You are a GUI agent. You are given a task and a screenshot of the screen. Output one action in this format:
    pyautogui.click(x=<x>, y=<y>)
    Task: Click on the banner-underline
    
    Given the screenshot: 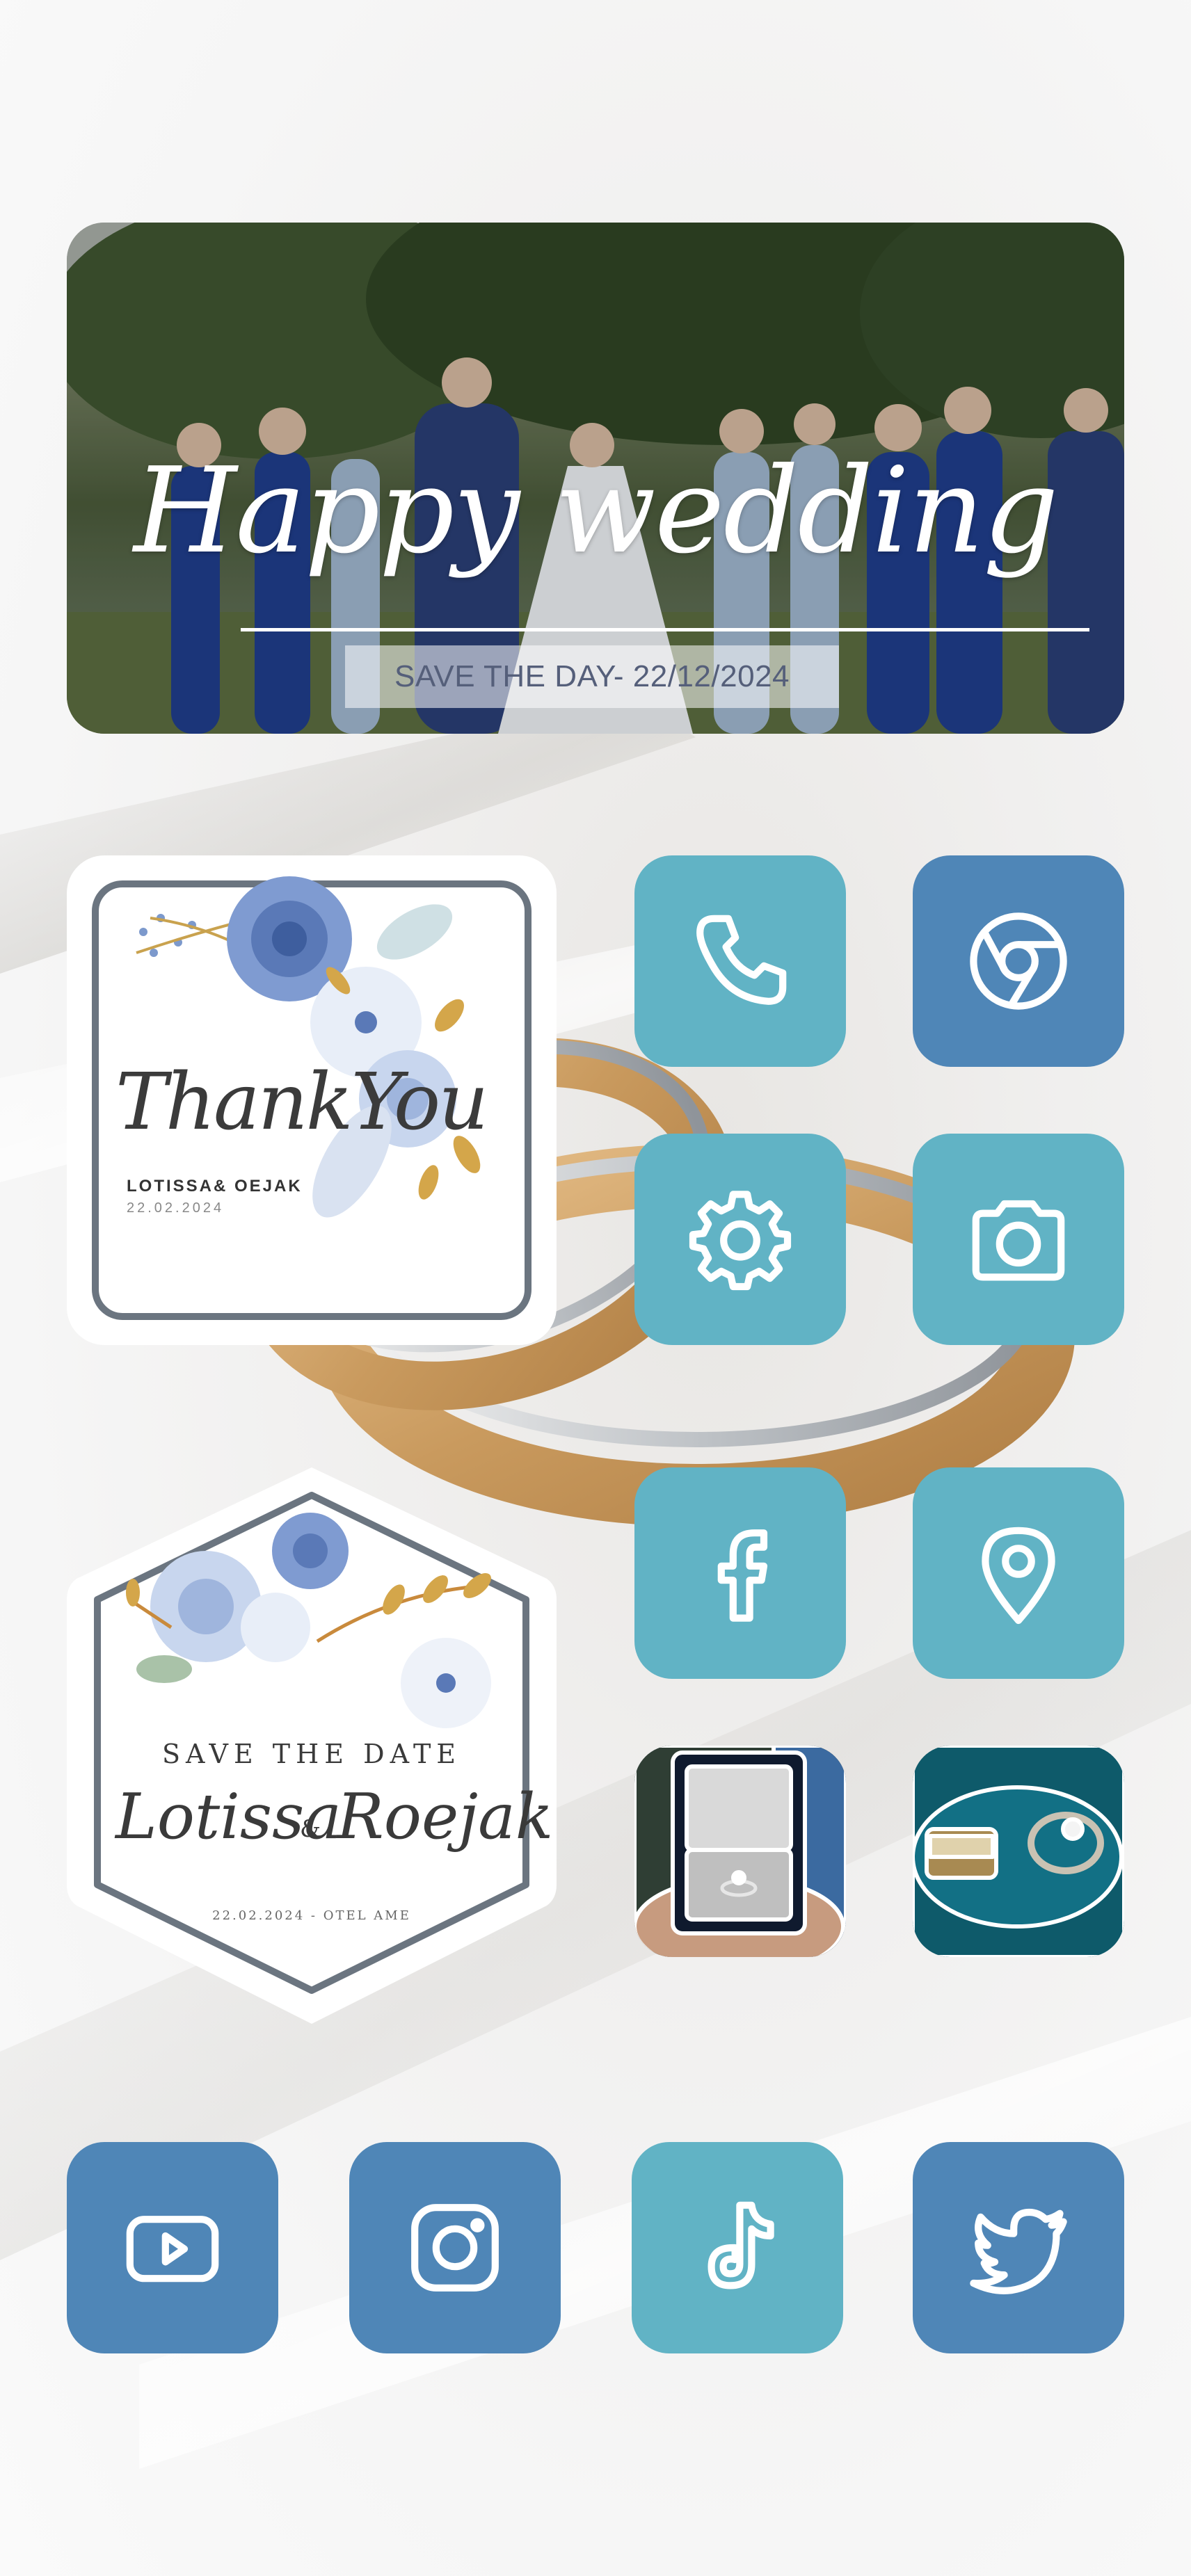 What is the action you would take?
    pyautogui.click(x=665, y=629)
    